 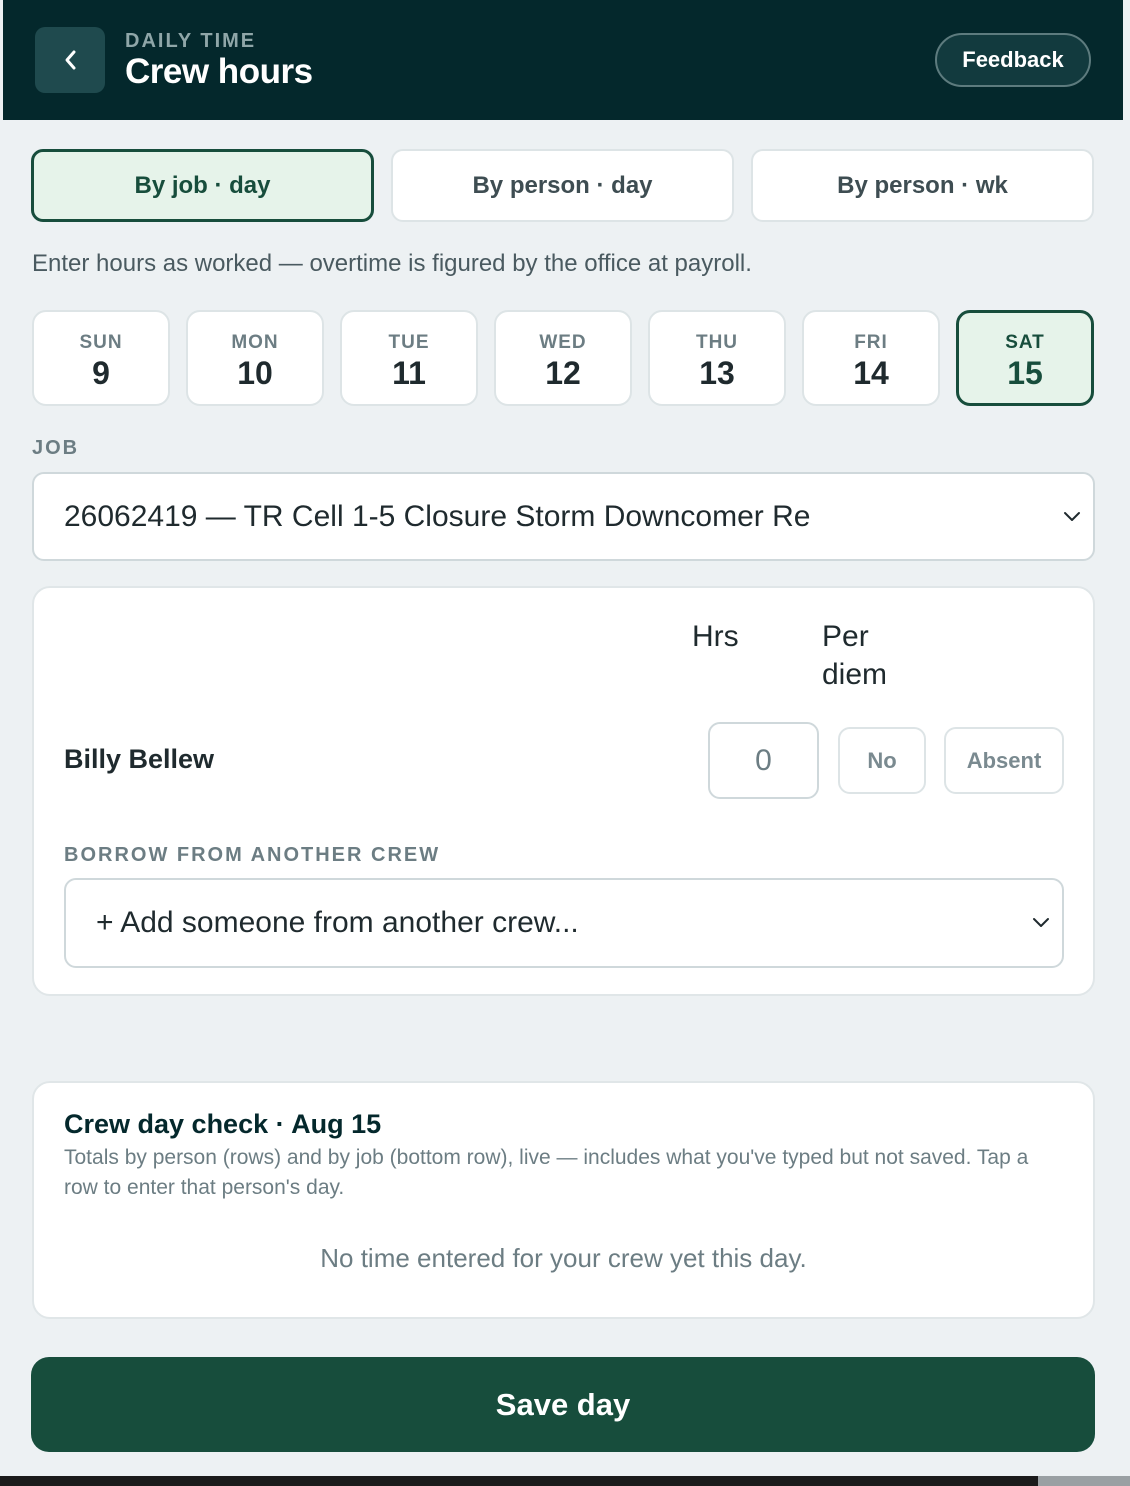 What do you see at coordinates (219, 71) in the screenshot?
I see `page-title: Crew hours` at bounding box center [219, 71].